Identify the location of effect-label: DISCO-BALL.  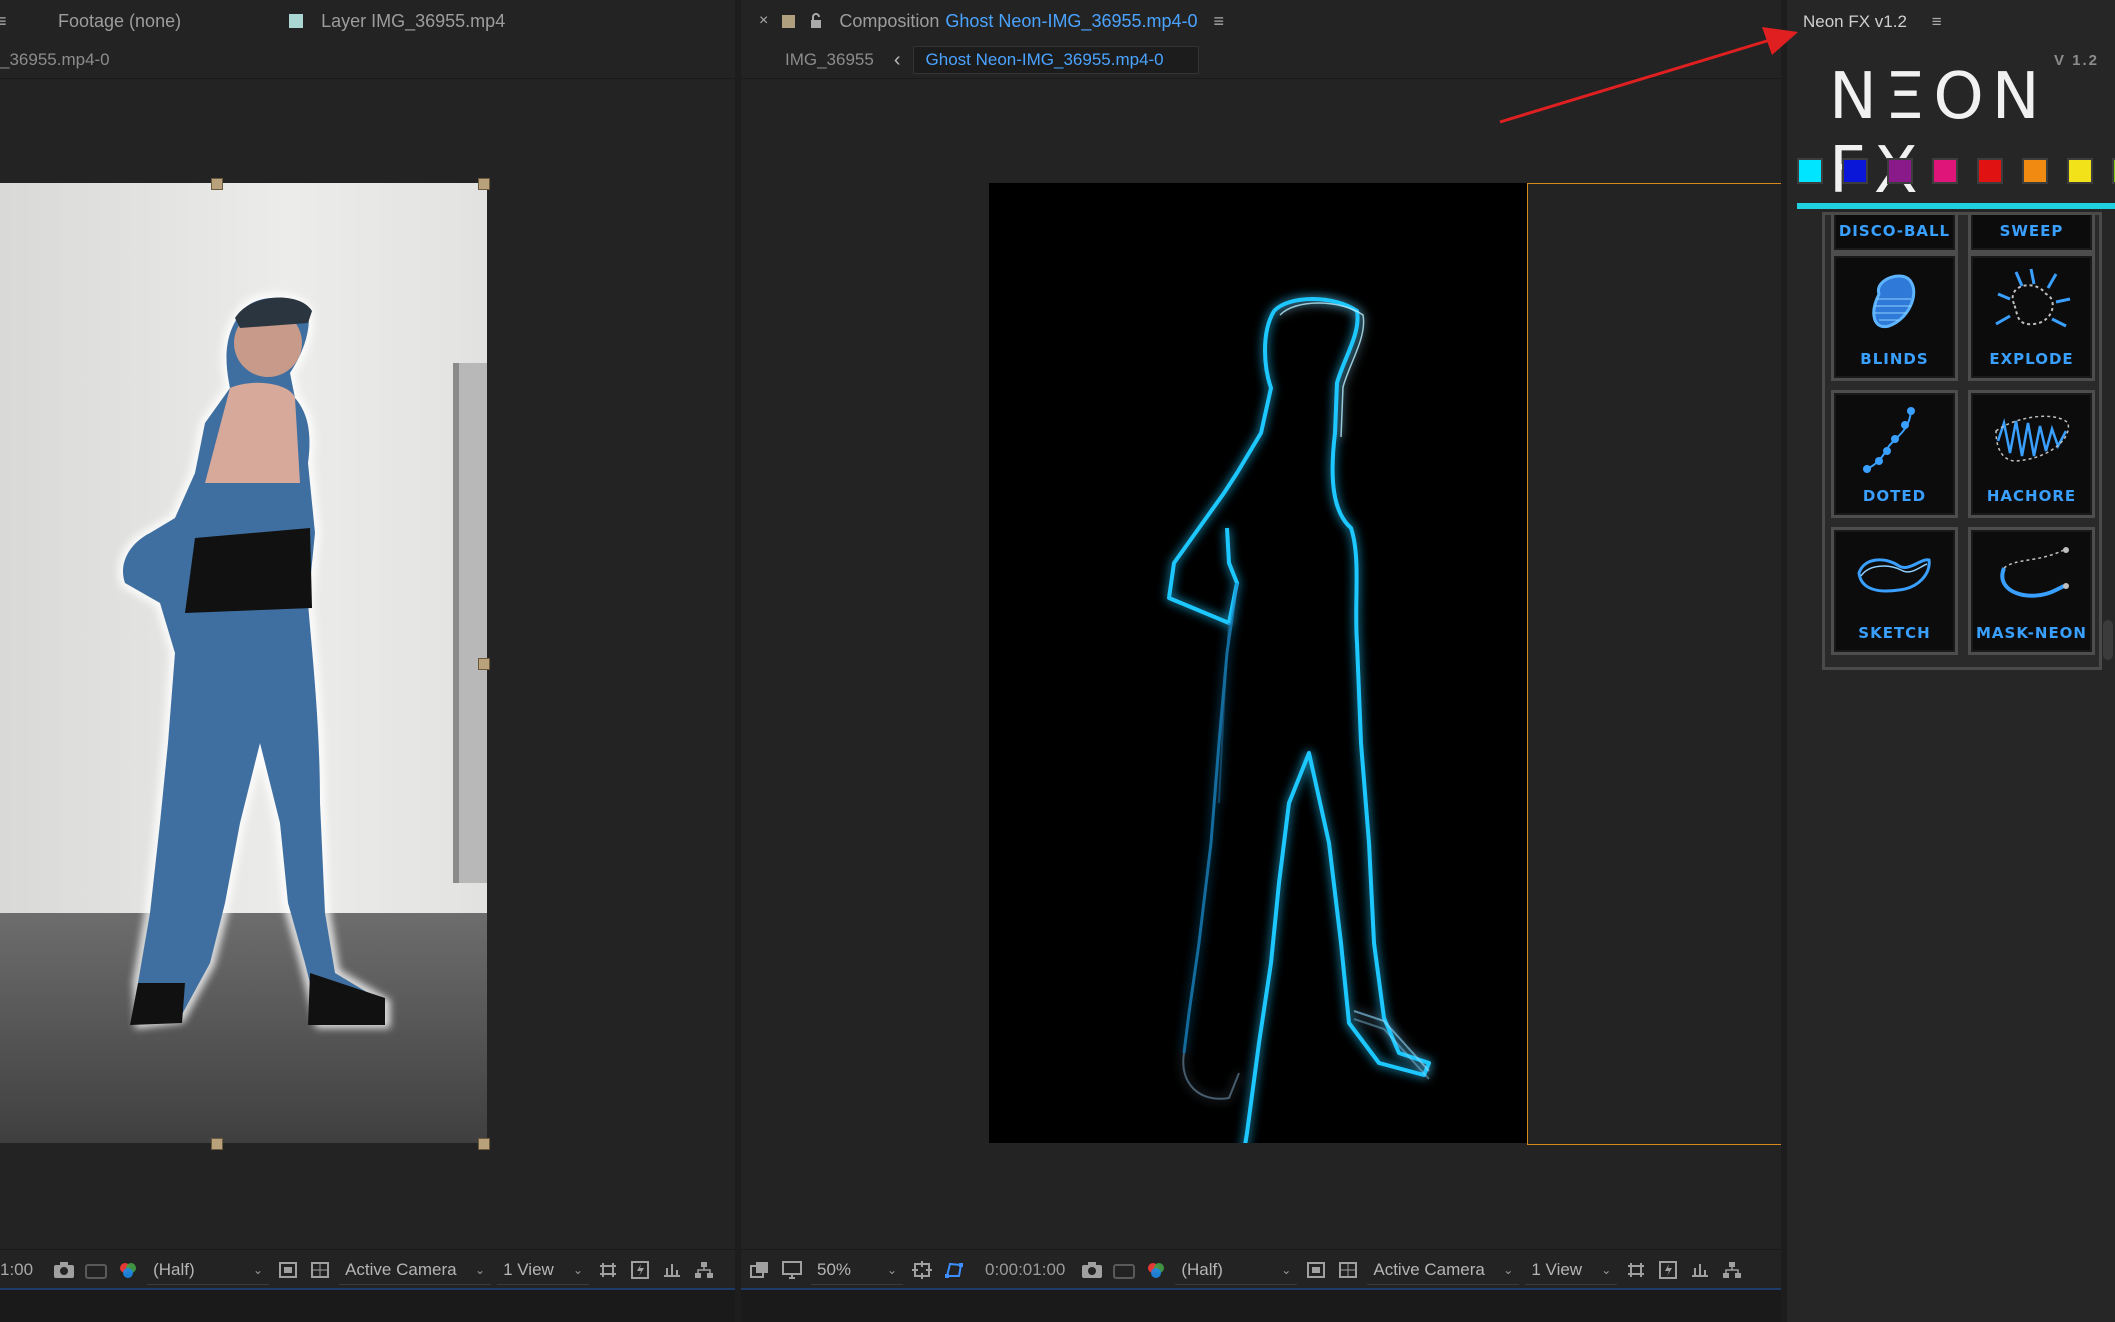
(1894, 231).